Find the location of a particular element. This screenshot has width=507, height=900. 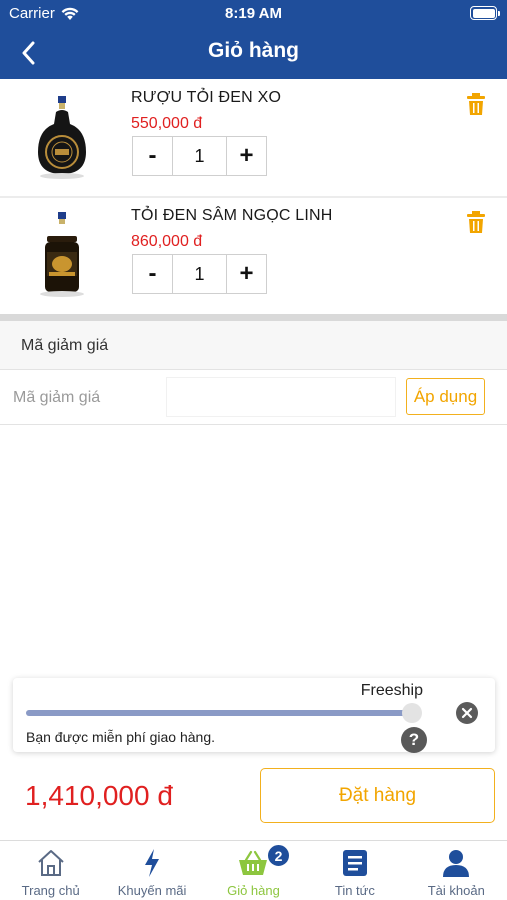

product-price: 860,000 đ is located at coordinates (167, 241).